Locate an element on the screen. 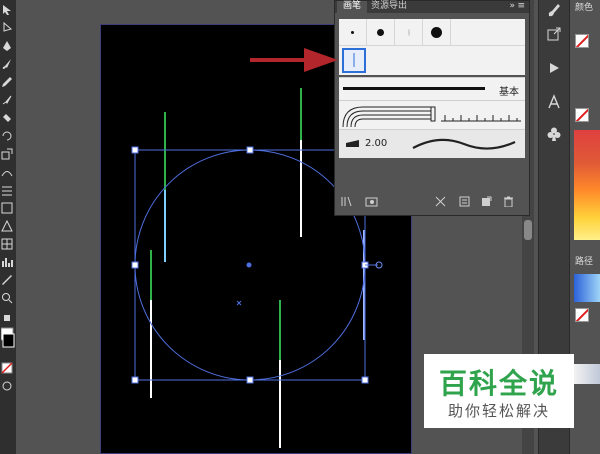  annotation-arrow is located at coordinates (294, 60).